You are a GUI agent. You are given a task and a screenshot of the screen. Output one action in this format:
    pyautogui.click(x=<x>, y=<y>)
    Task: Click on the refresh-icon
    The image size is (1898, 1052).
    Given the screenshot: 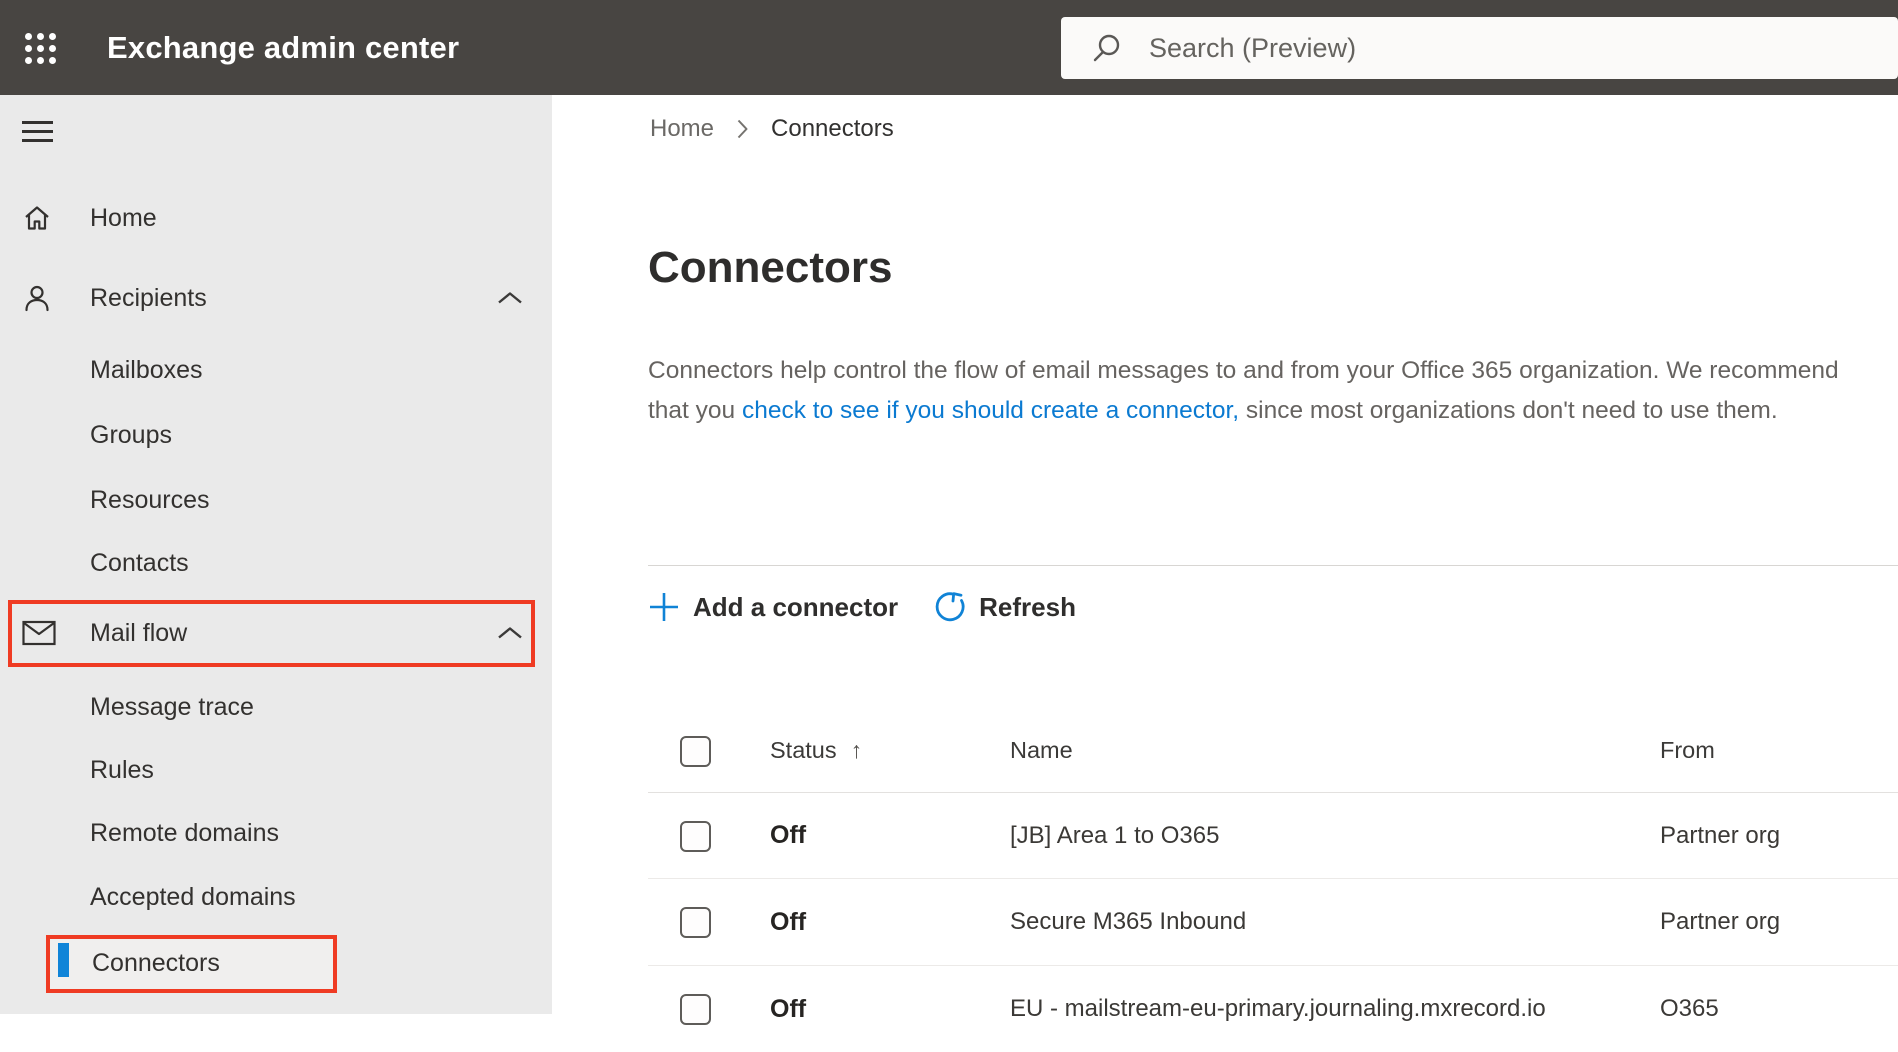 What is the action you would take?
    pyautogui.click(x=949, y=607)
    